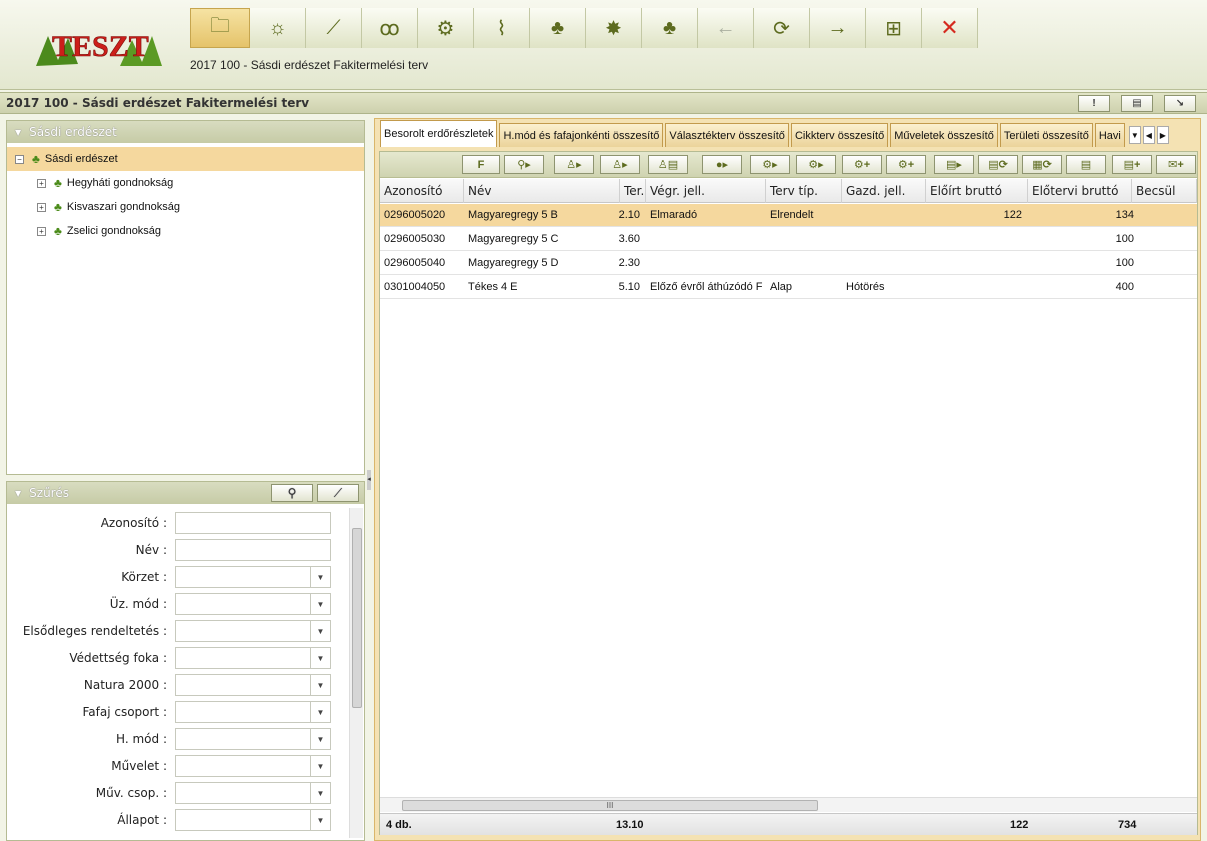 Image resolution: width=1207 pixels, height=841 pixels. Describe the element at coordinates (1042, 164) in the screenshot. I see `grid-tool-button: ▦⟳` at that location.